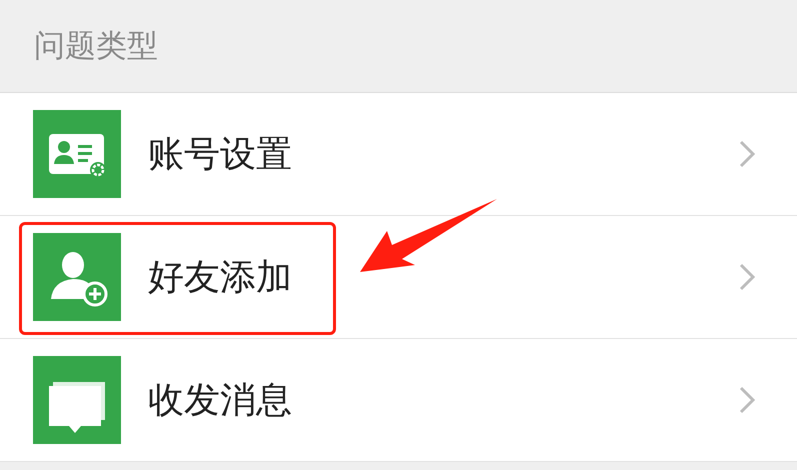 Image resolution: width=797 pixels, height=470 pixels. What do you see at coordinates (77, 400) in the screenshot?
I see `message-icon` at bounding box center [77, 400].